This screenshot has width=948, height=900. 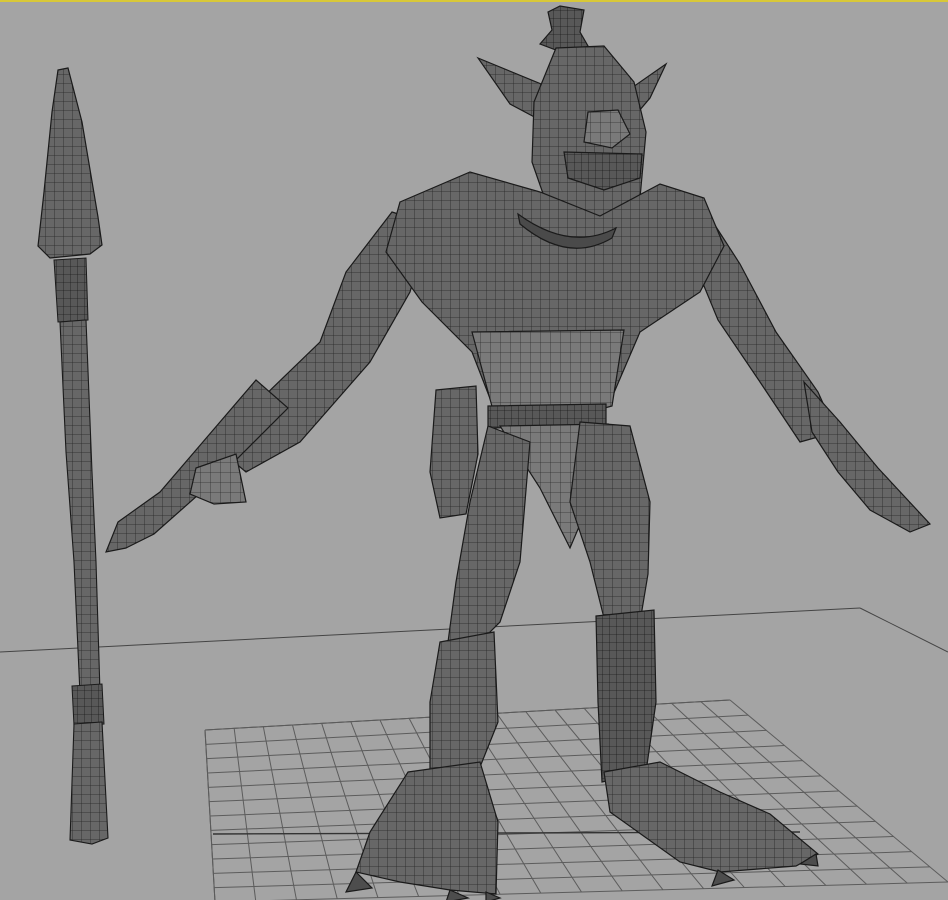 I want to click on grid-line, so click(x=210, y=814).